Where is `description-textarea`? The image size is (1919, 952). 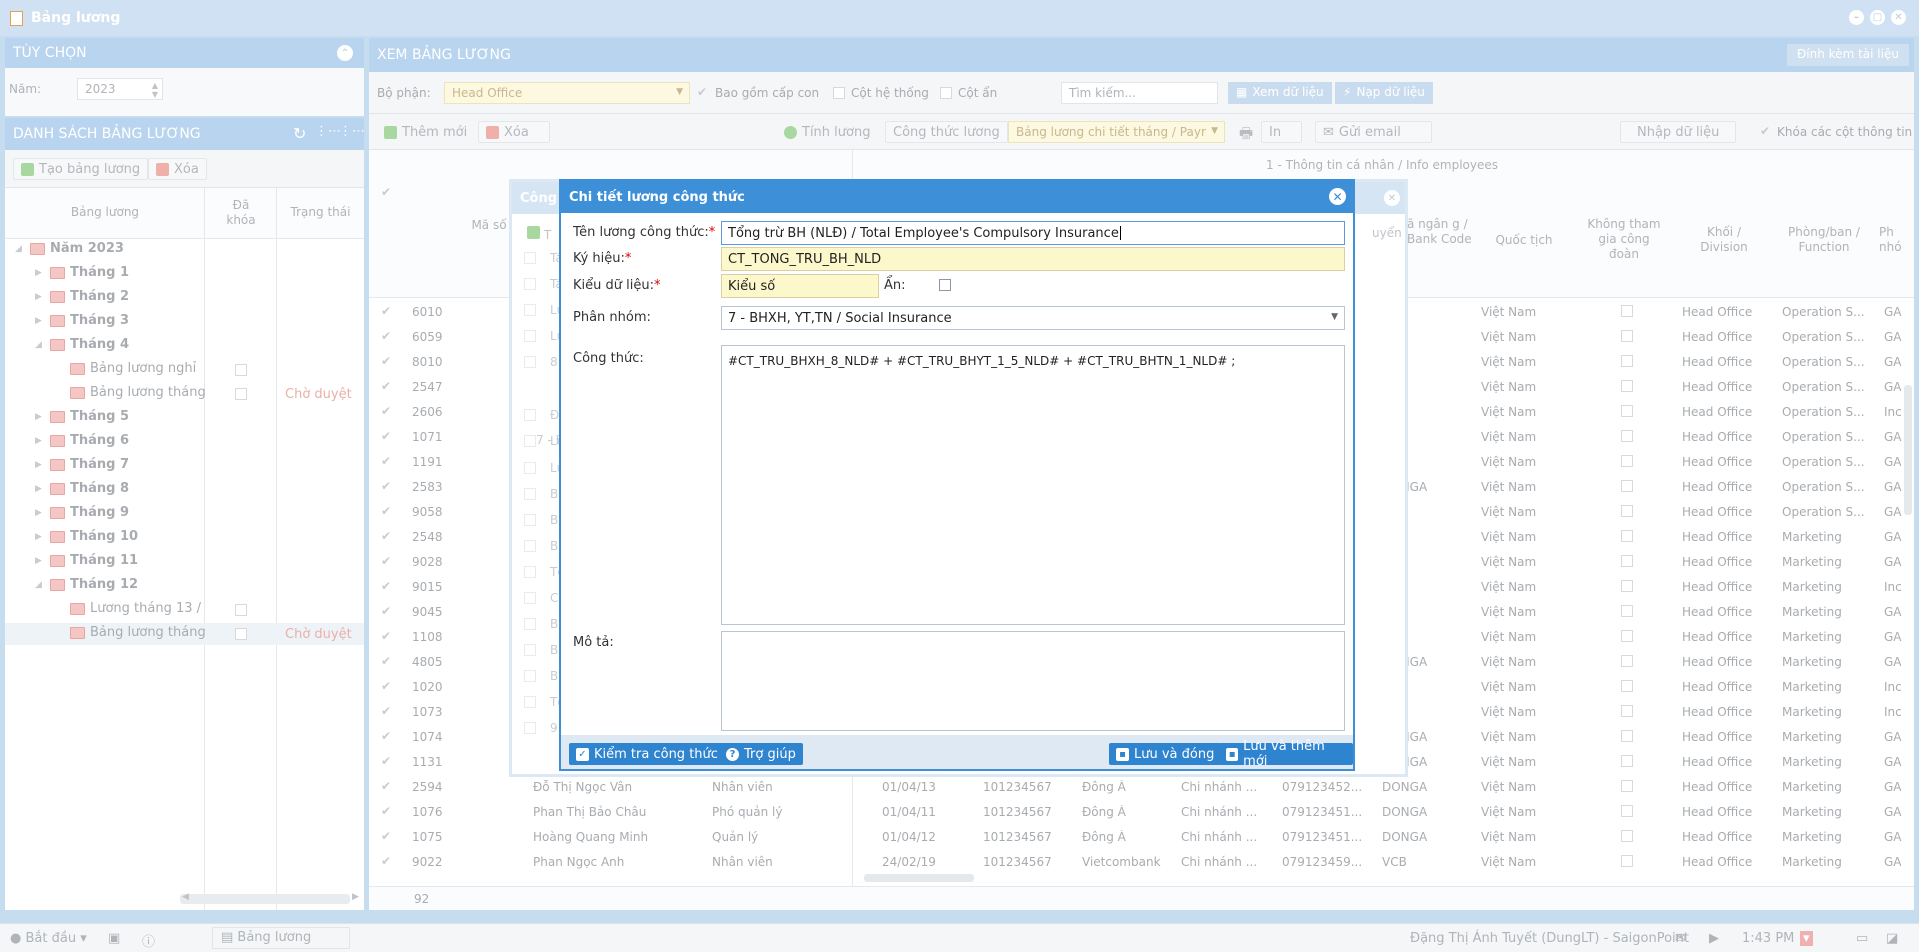
description-textarea is located at coordinates (1033, 681).